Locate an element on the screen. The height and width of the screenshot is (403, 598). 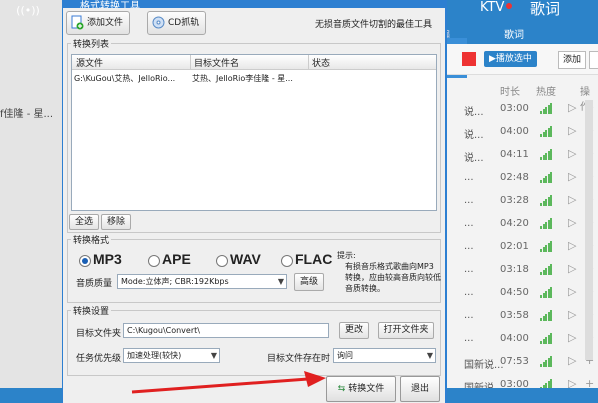
col-hot: 热度 is located at coordinates (546, 92).